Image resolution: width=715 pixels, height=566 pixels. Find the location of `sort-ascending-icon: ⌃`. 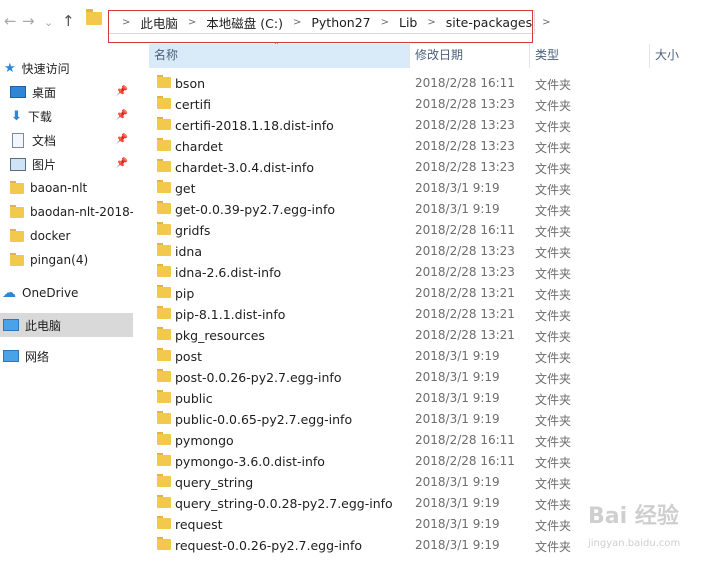

sort-ascending-icon: ⌃ is located at coordinates (276, 45).